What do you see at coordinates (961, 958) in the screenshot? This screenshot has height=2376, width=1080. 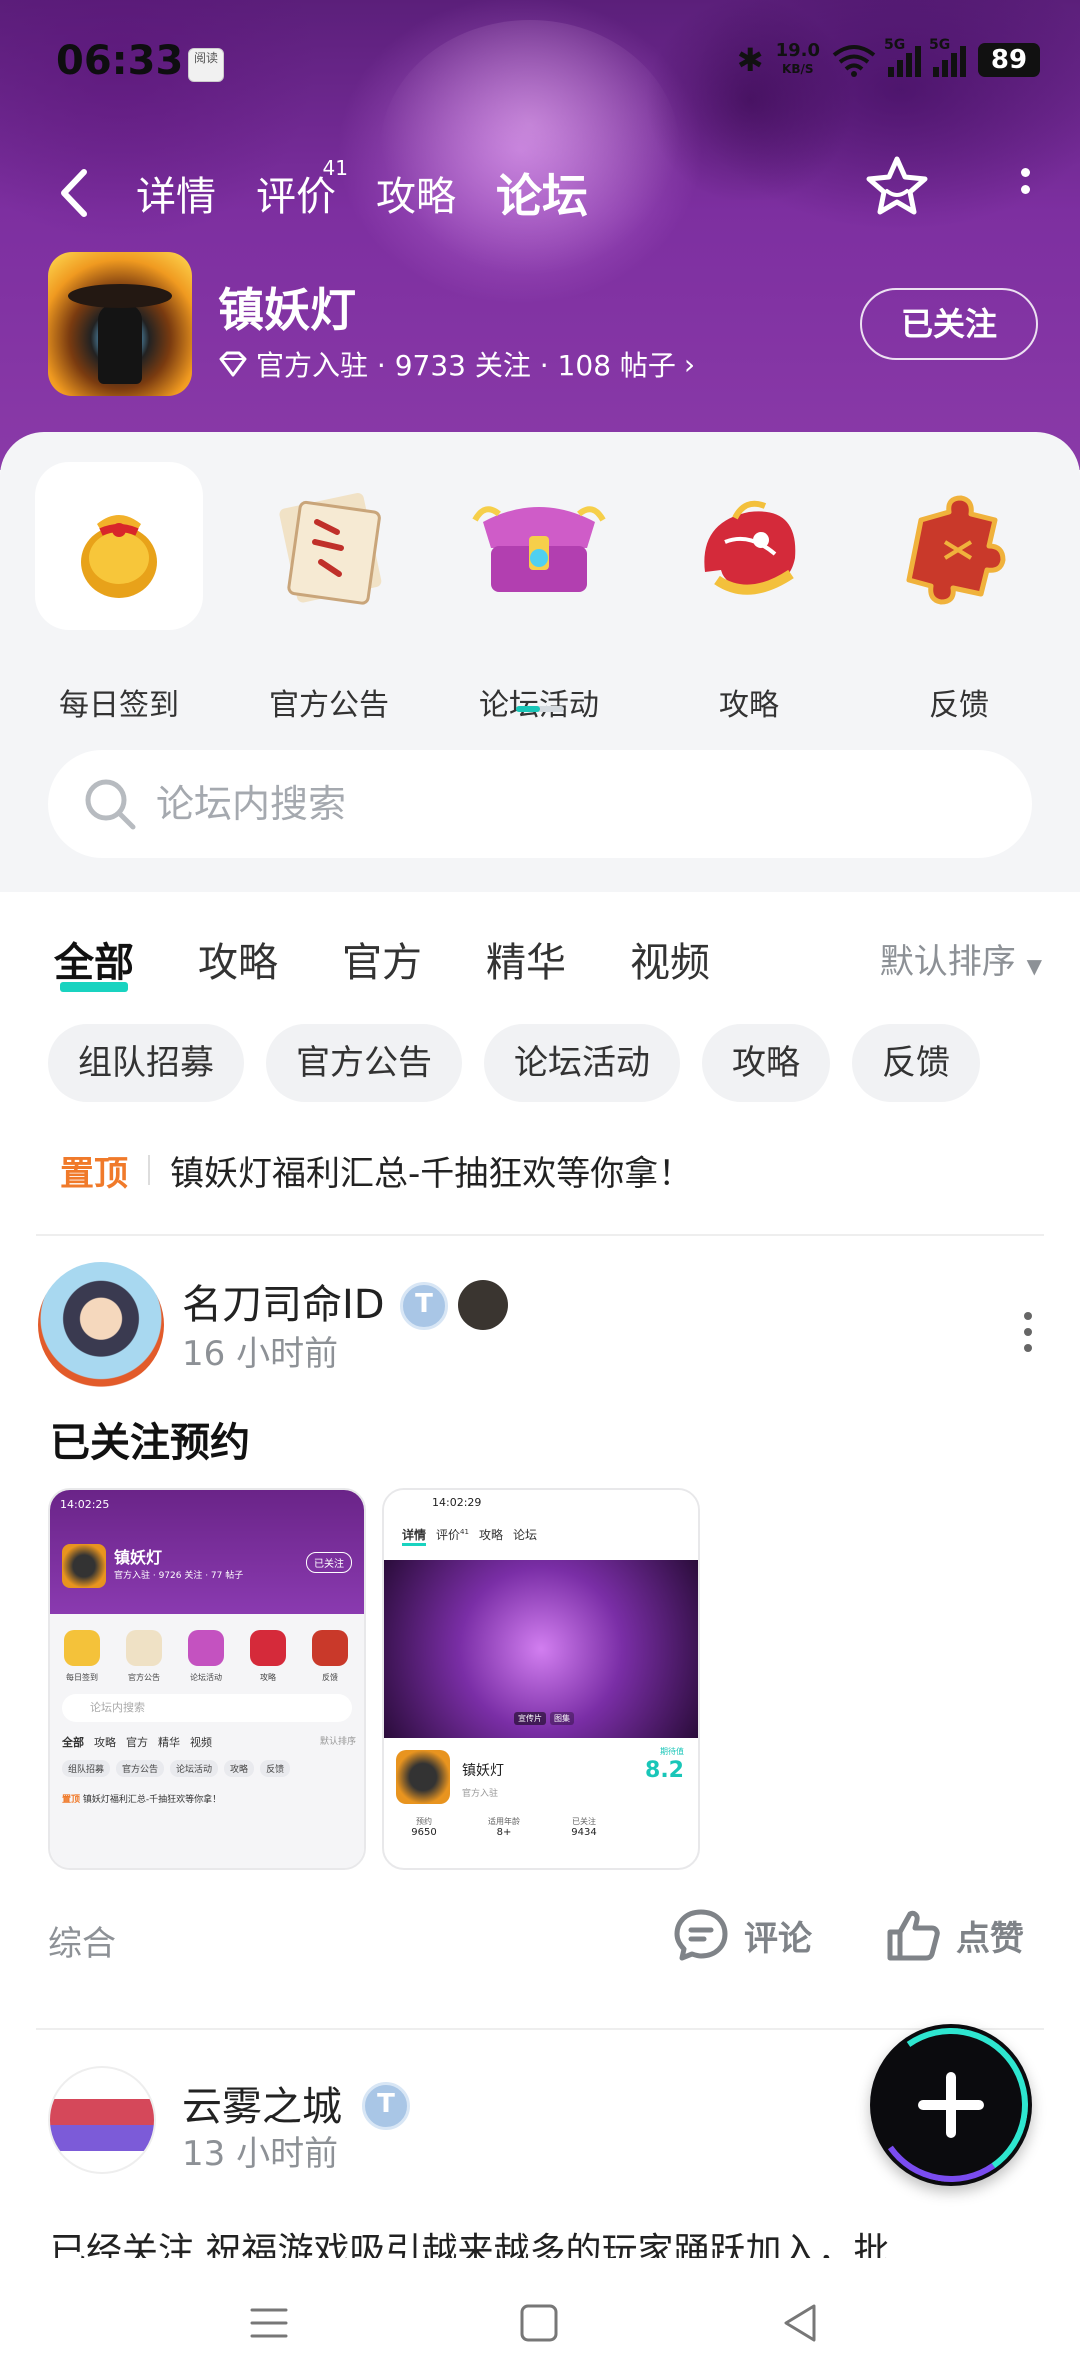 I see `sort-dropdown: 默认排序 ▼` at bounding box center [961, 958].